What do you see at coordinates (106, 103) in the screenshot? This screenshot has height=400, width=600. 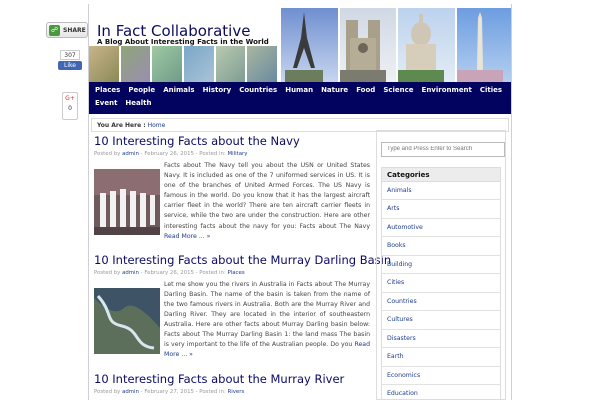 I see `nav-item-event: Event` at bounding box center [106, 103].